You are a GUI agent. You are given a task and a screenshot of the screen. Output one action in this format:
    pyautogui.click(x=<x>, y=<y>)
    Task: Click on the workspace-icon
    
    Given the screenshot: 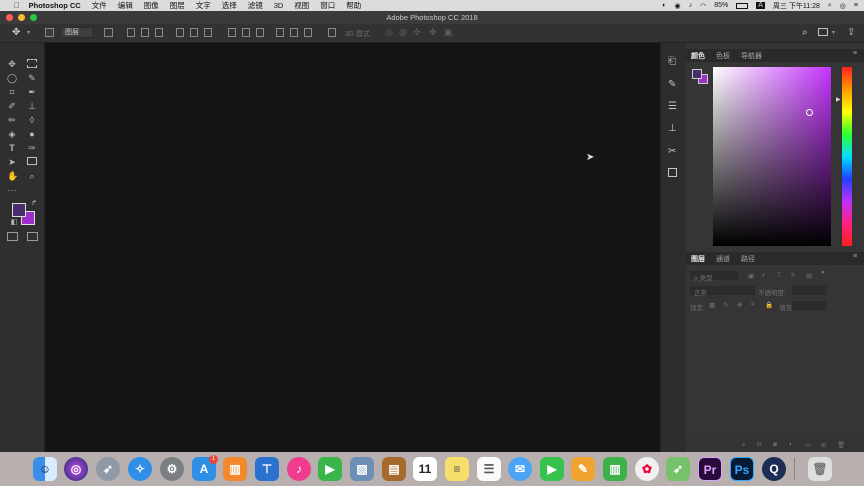 What is the action you would take?
    pyautogui.click(x=823, y=32)
    